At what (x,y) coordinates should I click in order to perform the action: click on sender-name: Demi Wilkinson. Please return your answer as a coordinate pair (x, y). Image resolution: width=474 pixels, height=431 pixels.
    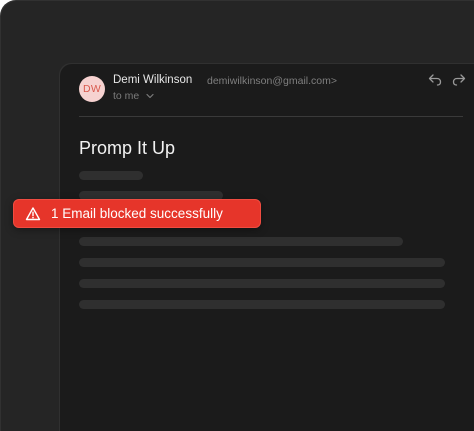
    Looking at the image, I should click on (153, 80).